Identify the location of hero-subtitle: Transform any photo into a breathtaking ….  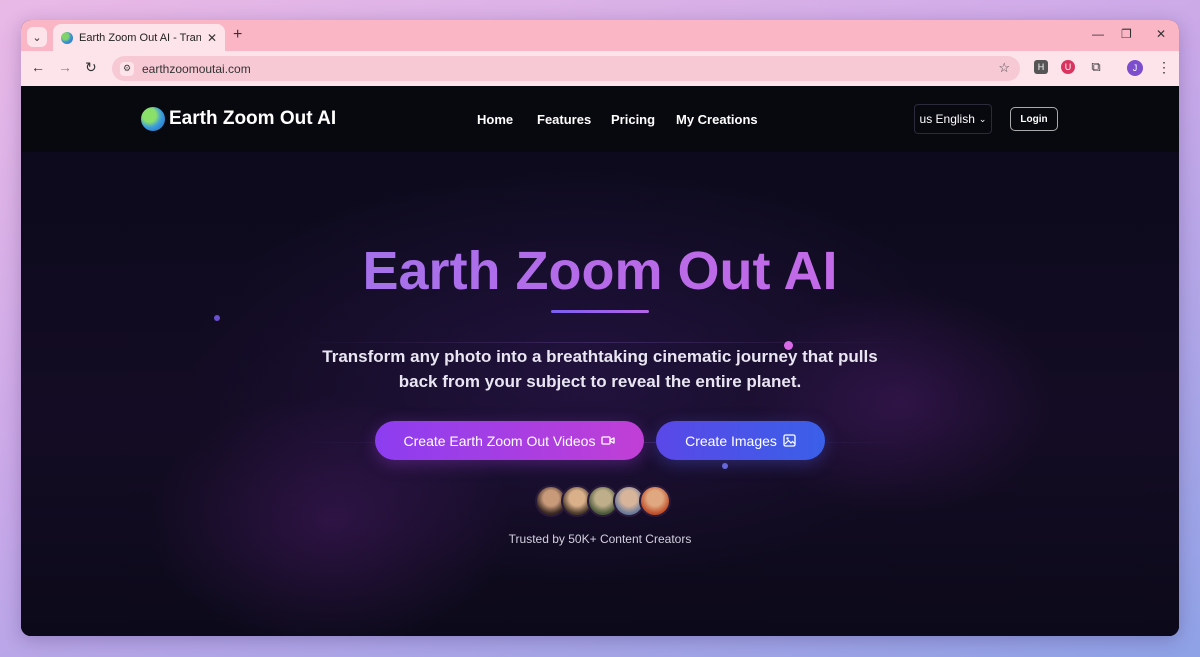
(600, 369).